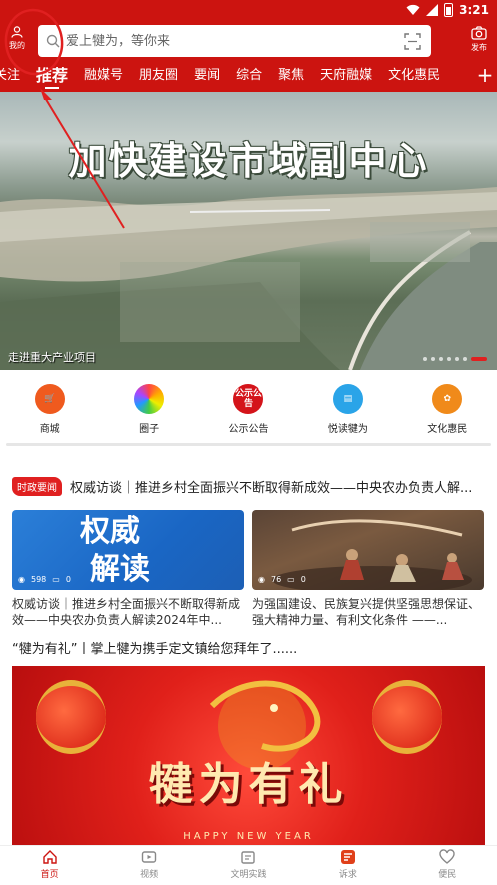  Describe the element at coordinates (347, 857) in the screenshot. I see `appeal-icon` at that location.